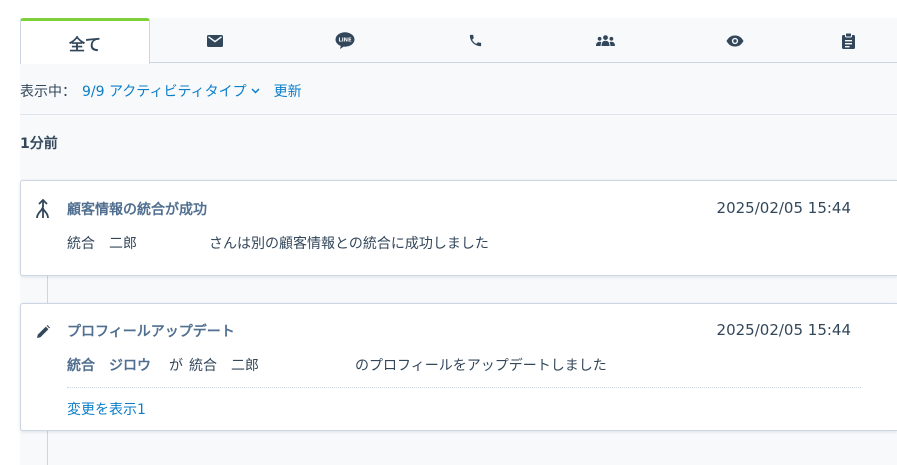  What do you see at coordinates (43, 210) in the screenshot?
I see `merge-icon` at bounding box center [43, 210].